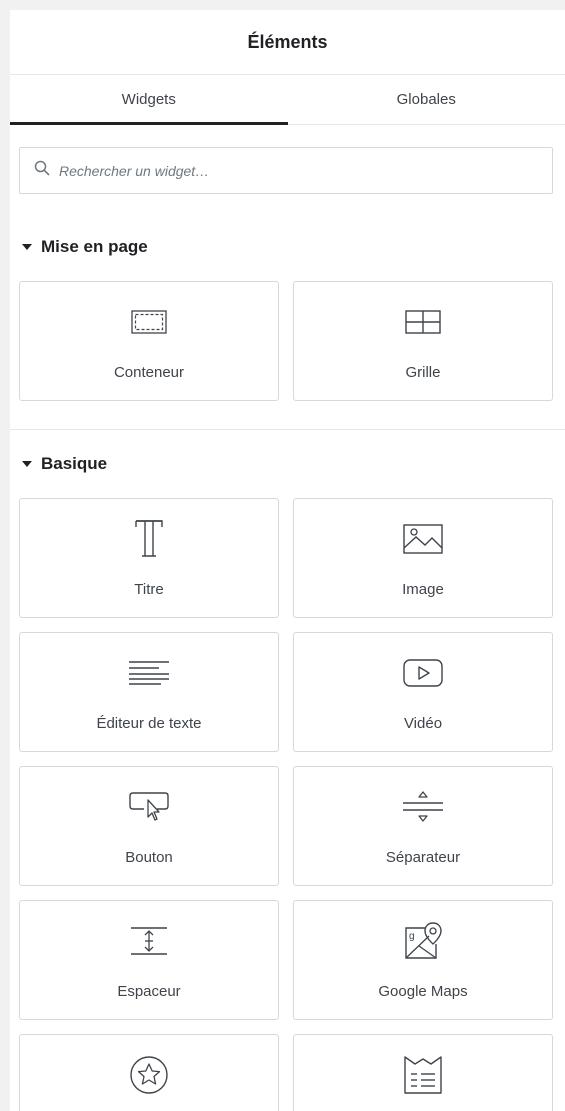 The height and width of the screenshot is (1111, 565). Describe the element at coordinates (423, 991) in the screenshot. I see `widget-label: Google Maps` at that location.